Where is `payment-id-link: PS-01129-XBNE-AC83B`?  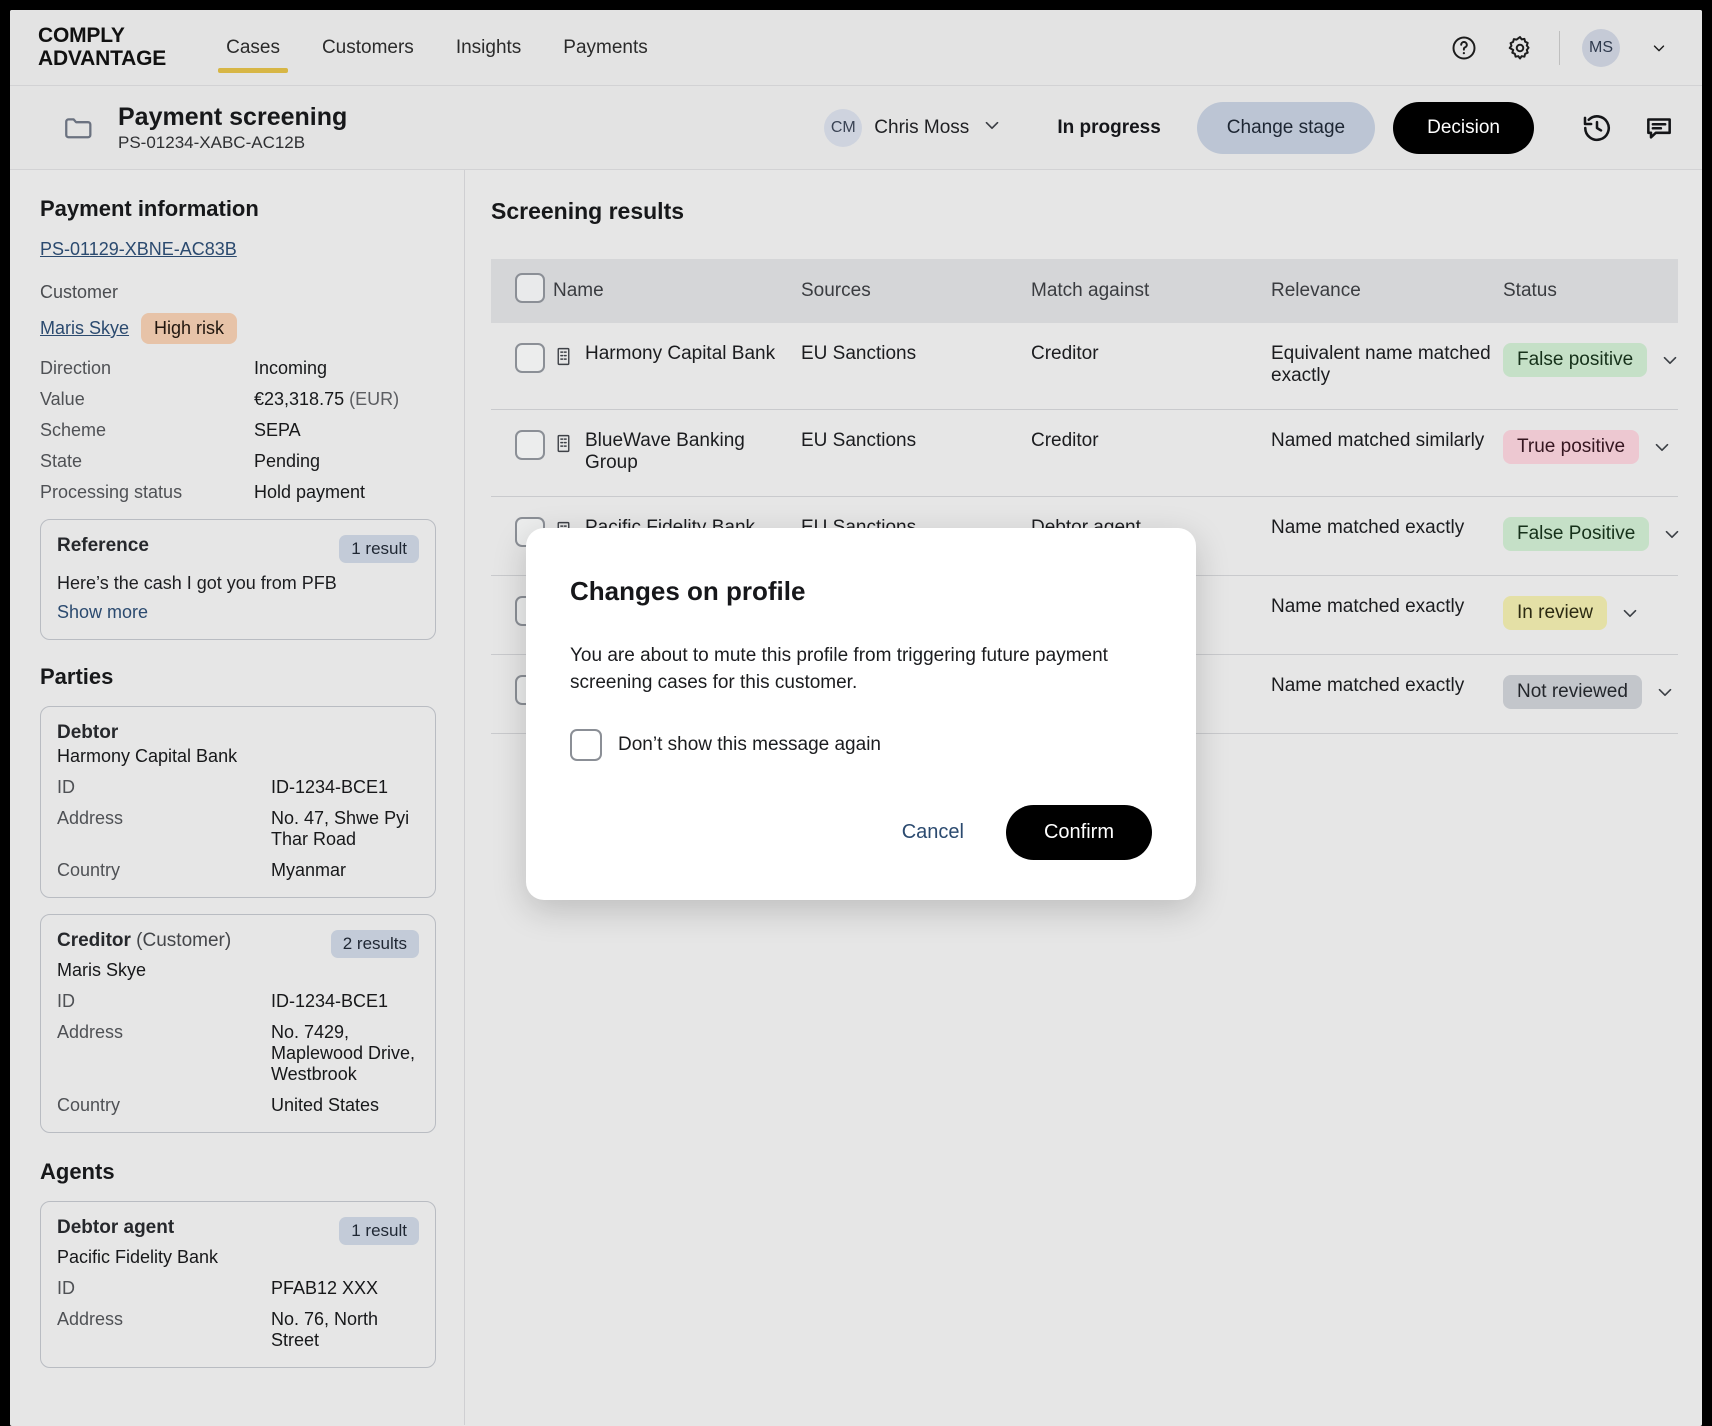 payment-id-link: PS-01129-XBNE-AC83B is located at coordinates (138, 249).